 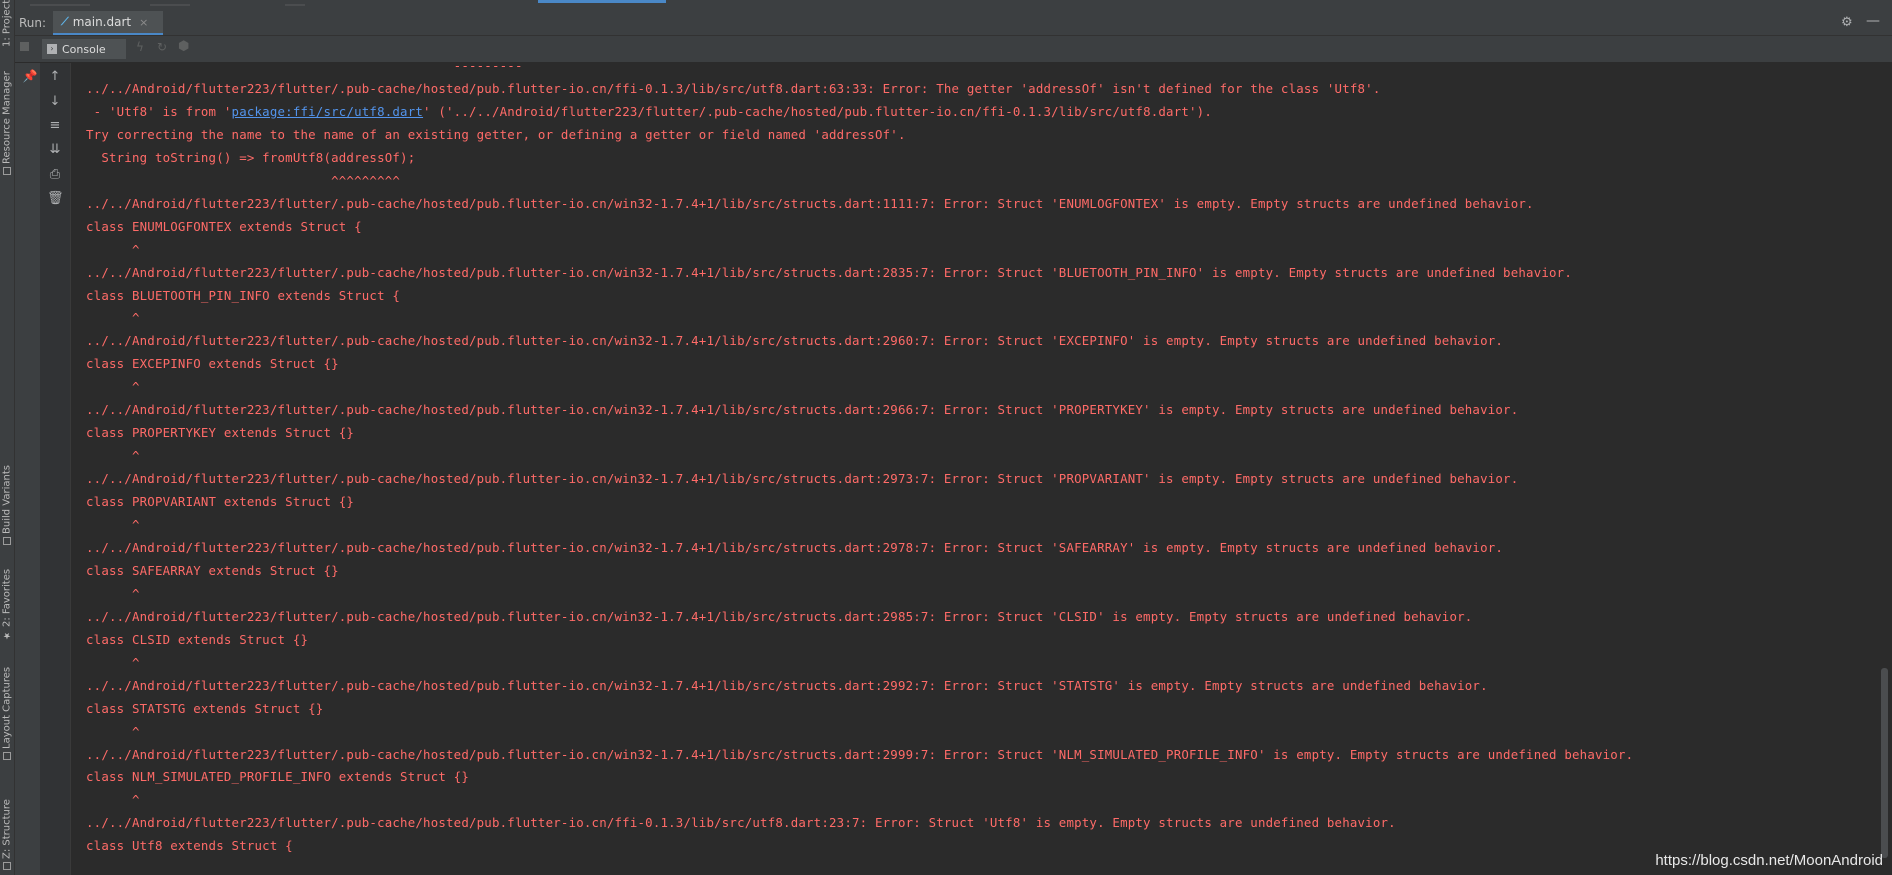 What do you see at coordinates (7, 541) in the screenshot?
I see `build-variants-icon` at bounding box center [7, 541].